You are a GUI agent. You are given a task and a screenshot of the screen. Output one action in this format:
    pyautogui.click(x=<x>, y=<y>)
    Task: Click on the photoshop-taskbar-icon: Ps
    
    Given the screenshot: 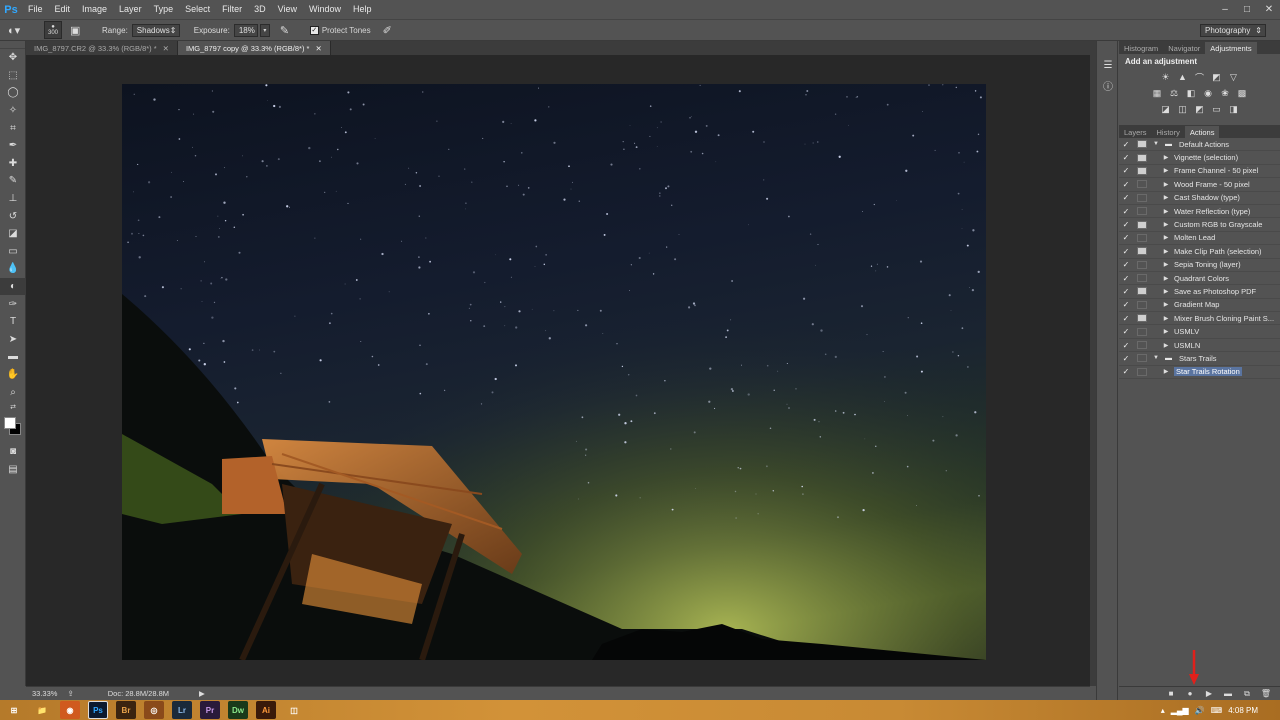 What is the action you would take?
    pyautogui.click(x=98, y=710)
    